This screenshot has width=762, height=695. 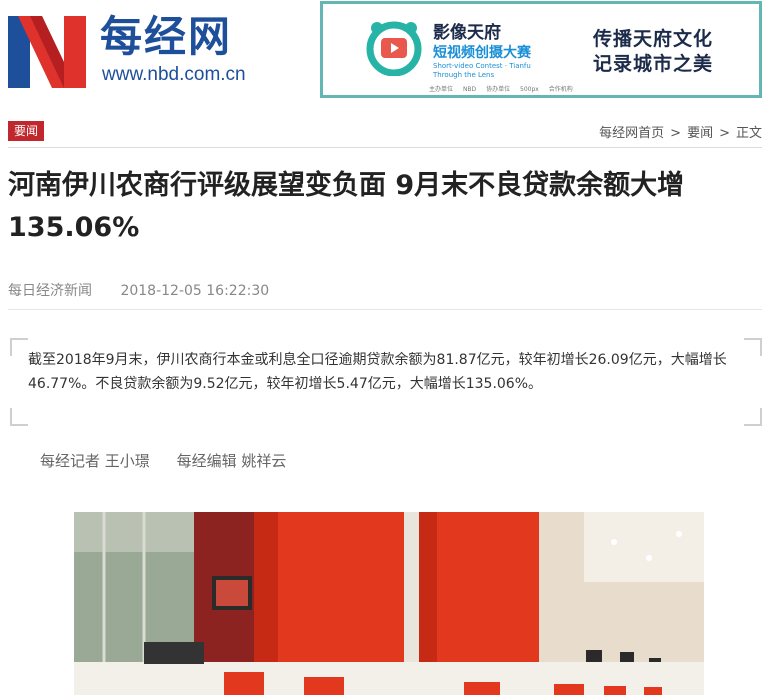 What do you see at coordinates (47, 52) in the screenshot?
I see `nbd-logo-icon` at bounding box center [47, 52].